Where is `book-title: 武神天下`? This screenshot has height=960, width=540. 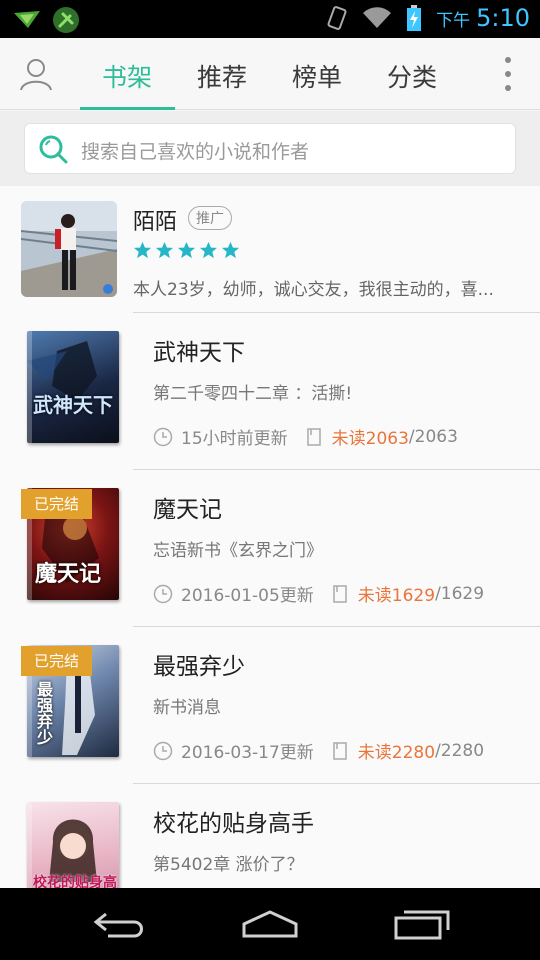 book-title: 武神天下 is located at coordinates (199, 353).